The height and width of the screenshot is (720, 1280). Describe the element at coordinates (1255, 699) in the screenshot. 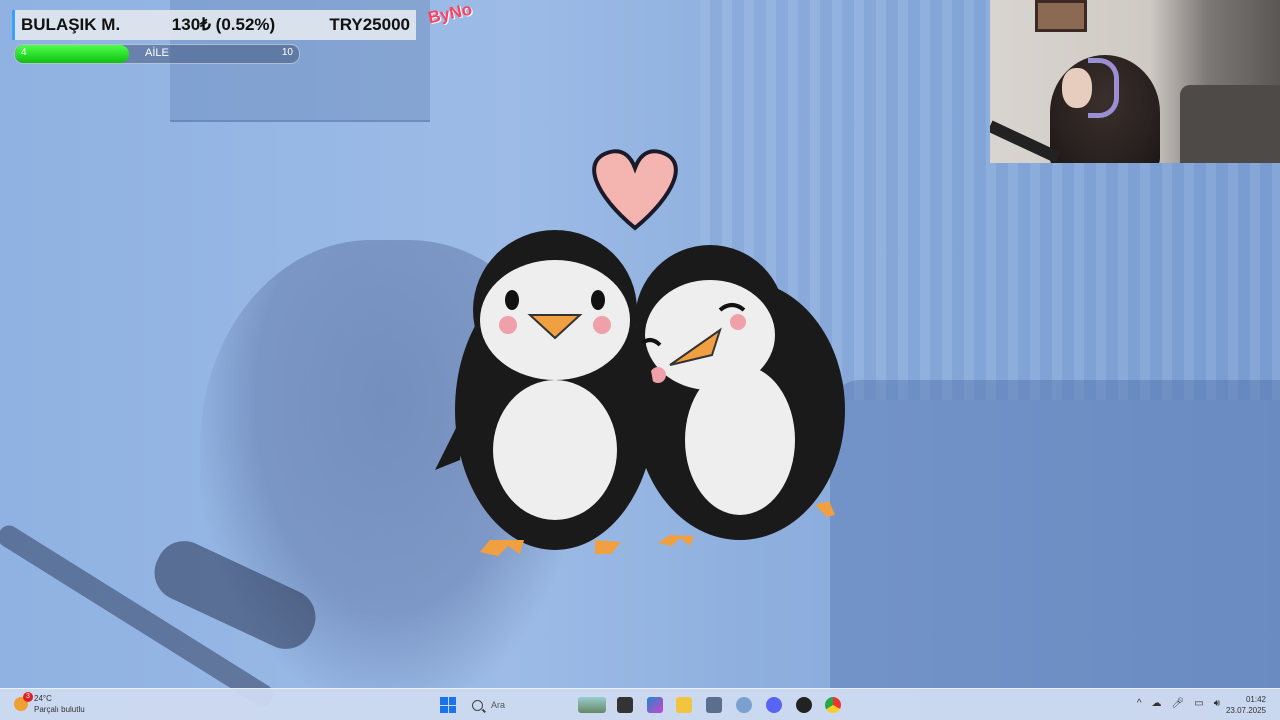

I see `clock-time: 01:42` at that location.